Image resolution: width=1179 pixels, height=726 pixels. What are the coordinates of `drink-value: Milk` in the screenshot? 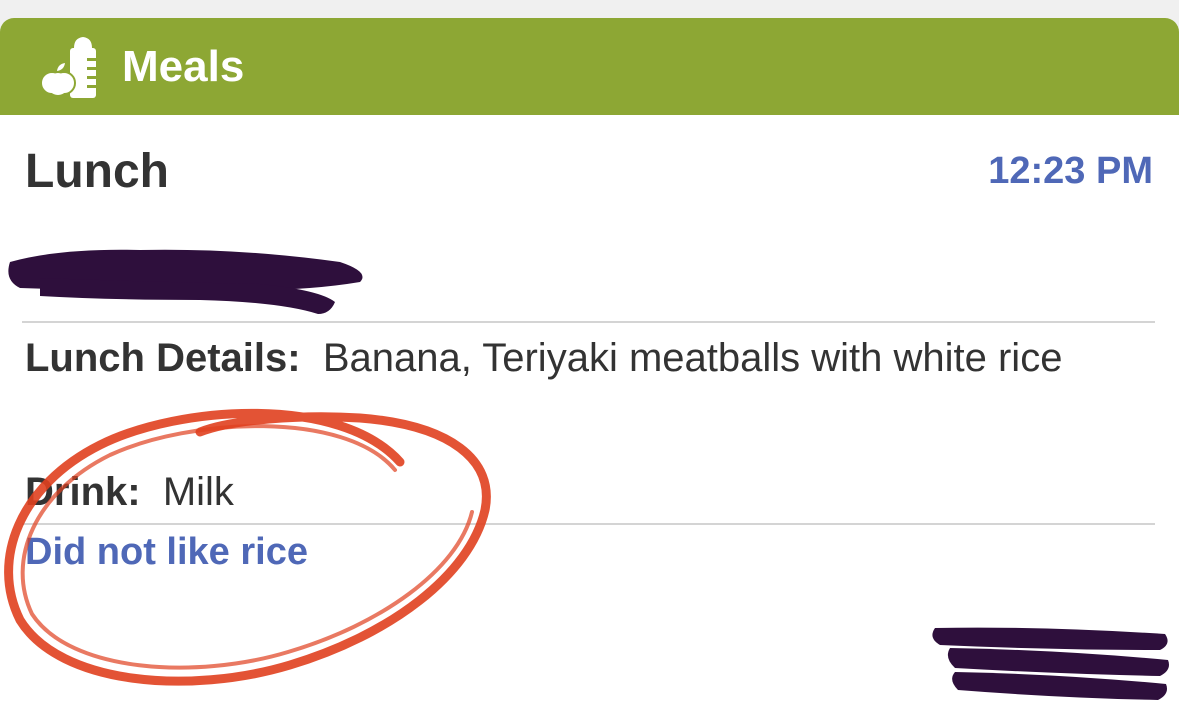 It's located at (198, 492).